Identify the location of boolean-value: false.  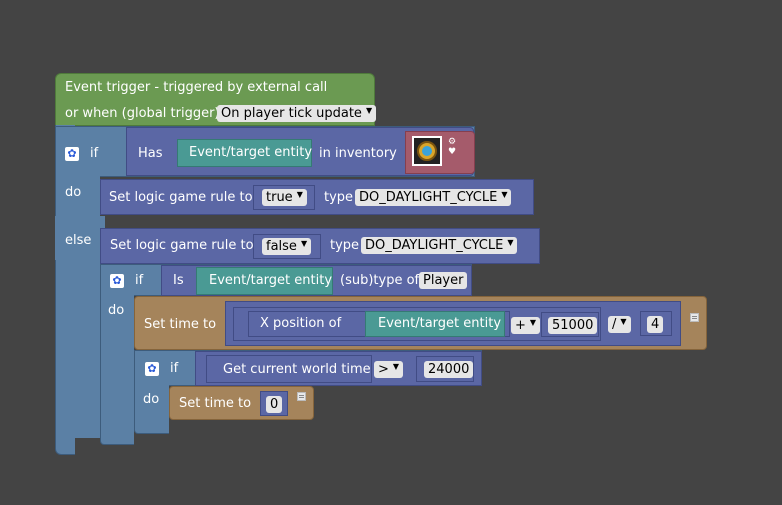
(281, 246).